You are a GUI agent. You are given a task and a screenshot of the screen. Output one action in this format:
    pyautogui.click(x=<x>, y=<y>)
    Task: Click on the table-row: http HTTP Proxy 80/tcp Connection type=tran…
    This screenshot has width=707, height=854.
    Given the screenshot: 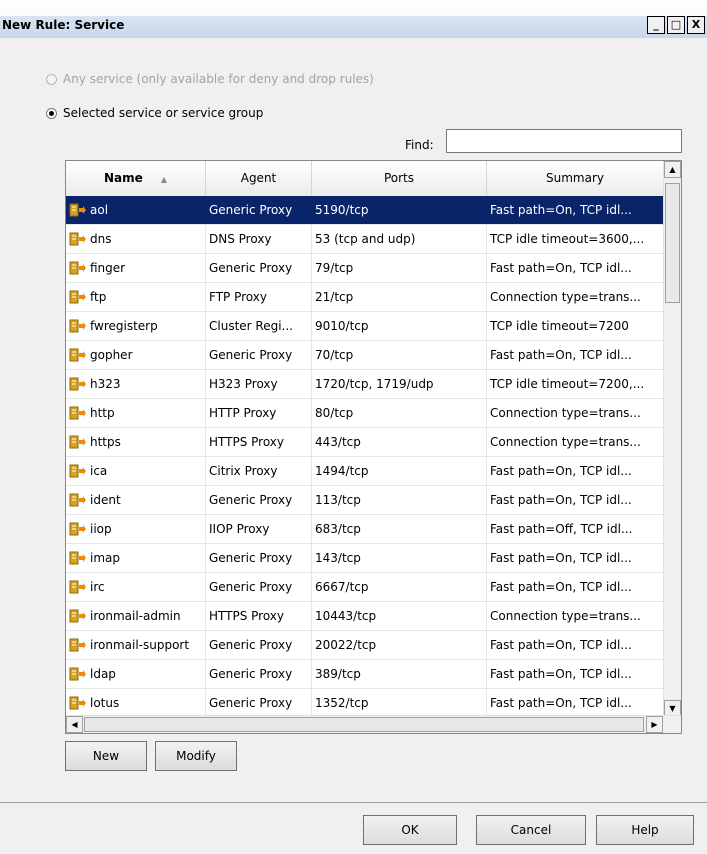 What is the action you would take?
    pyautogui.click(x=365, y=413)
    